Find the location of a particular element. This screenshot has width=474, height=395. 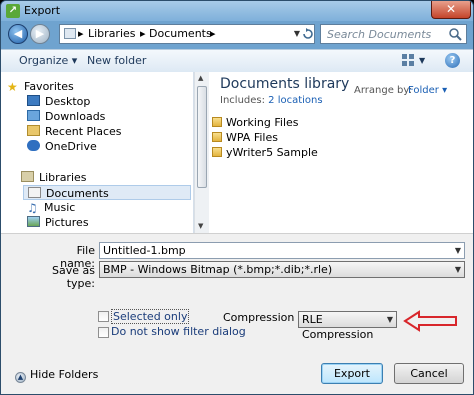

no-filter-dialog-label: Do not show filter dialog is located at coordinates (178, 331).